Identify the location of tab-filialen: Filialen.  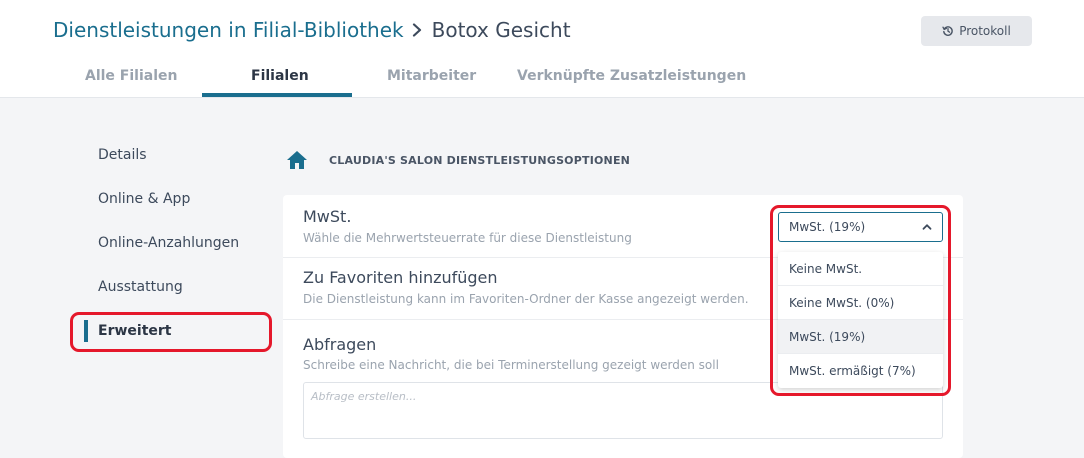
(280, 76).